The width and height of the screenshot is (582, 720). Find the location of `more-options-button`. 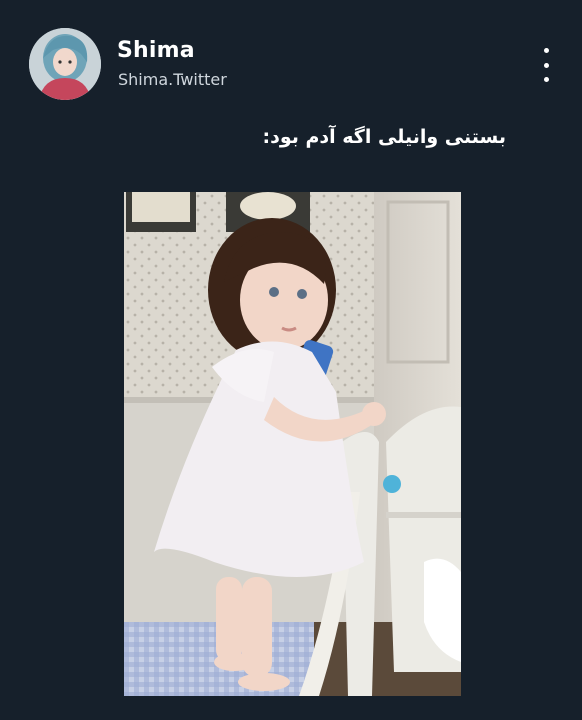

more-options-button is located at coordinates (546, 65).